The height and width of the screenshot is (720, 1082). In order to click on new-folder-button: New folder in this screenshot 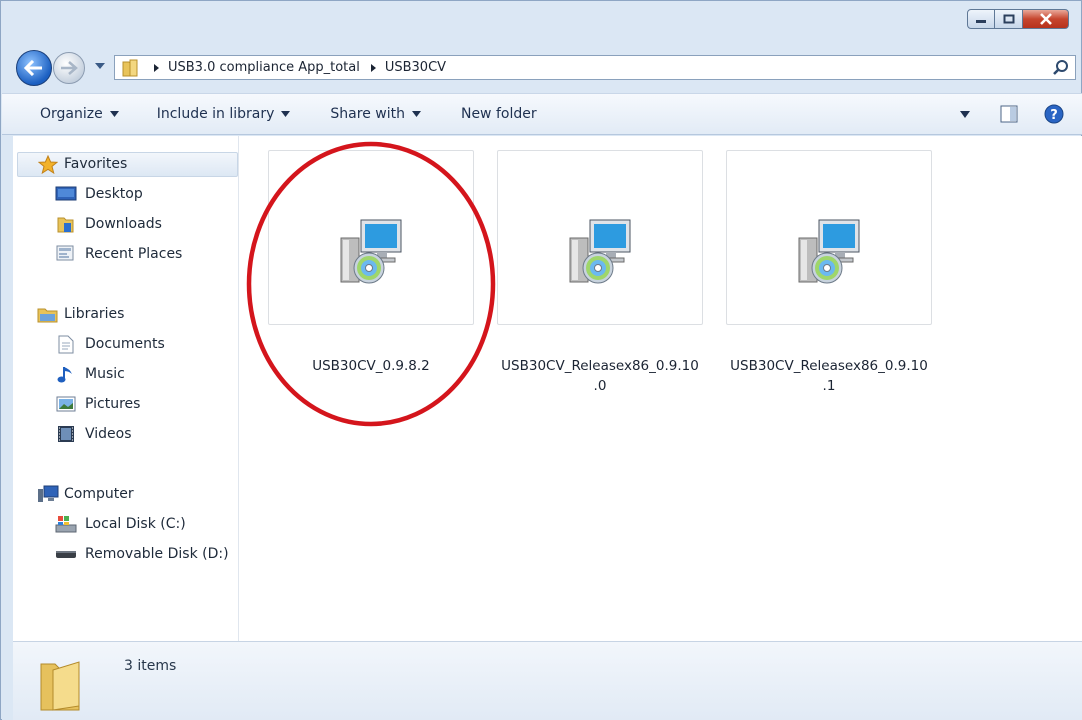, I will do `click(499, 114)`.